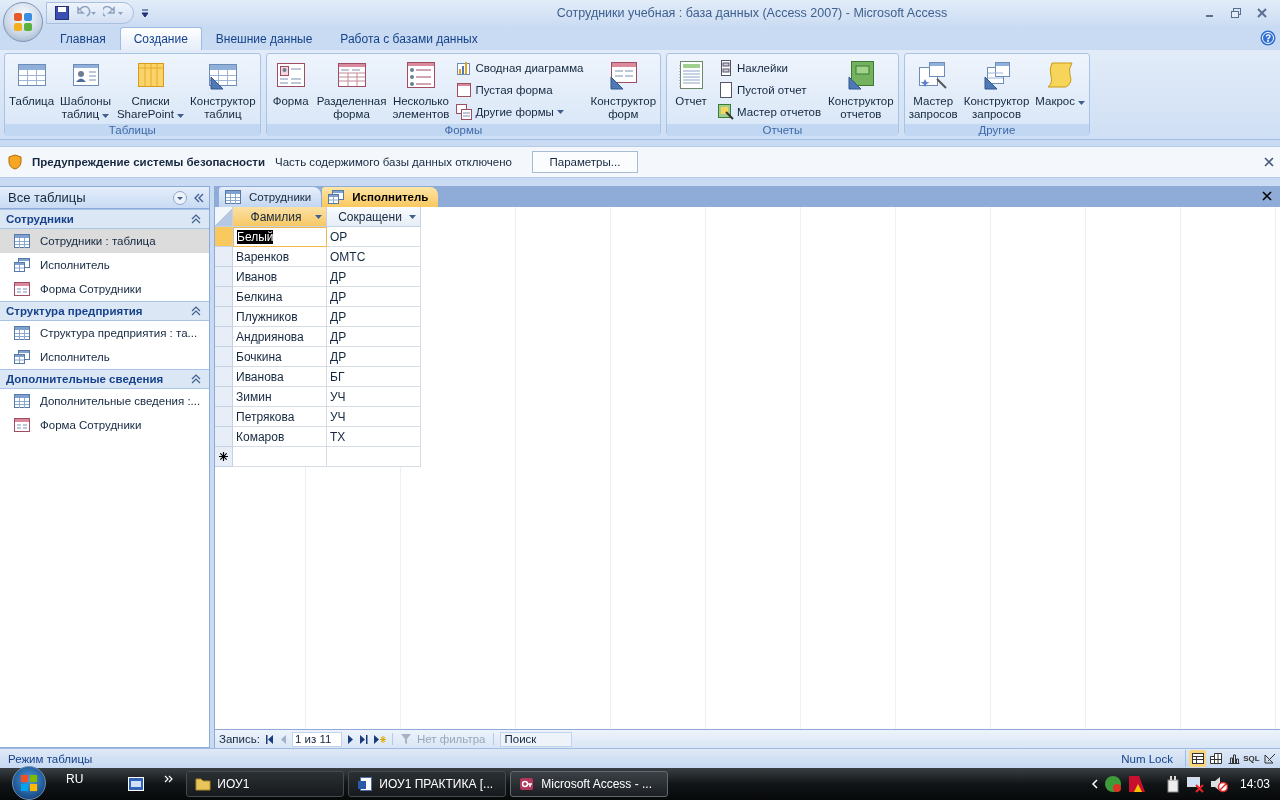 The height and width of the screenshot is (800, 1280). I want to click on volume-muted-icon, so click(1218, 784).